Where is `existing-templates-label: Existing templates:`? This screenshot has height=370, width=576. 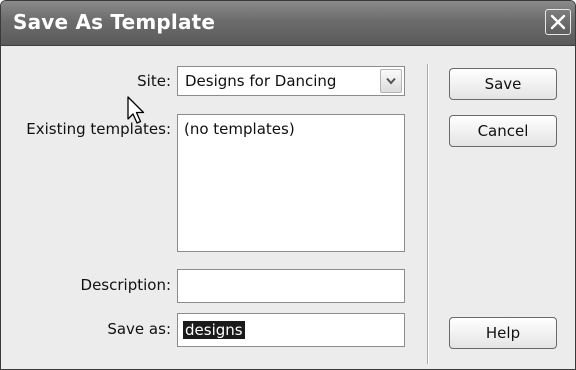 existing-templates-label: Existing templates: is located at coordinates (98, 129).